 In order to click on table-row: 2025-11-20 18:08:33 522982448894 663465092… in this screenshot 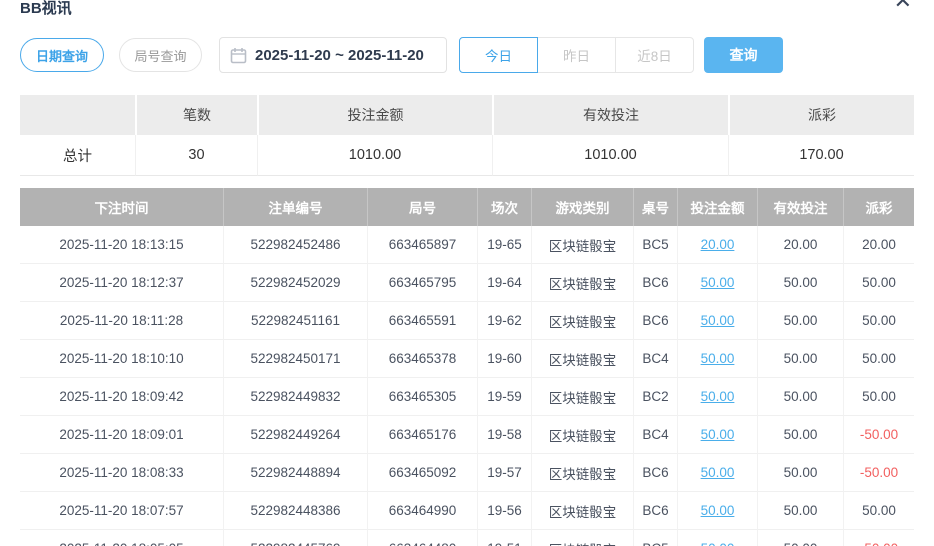, I will do `click(467, 473)`.